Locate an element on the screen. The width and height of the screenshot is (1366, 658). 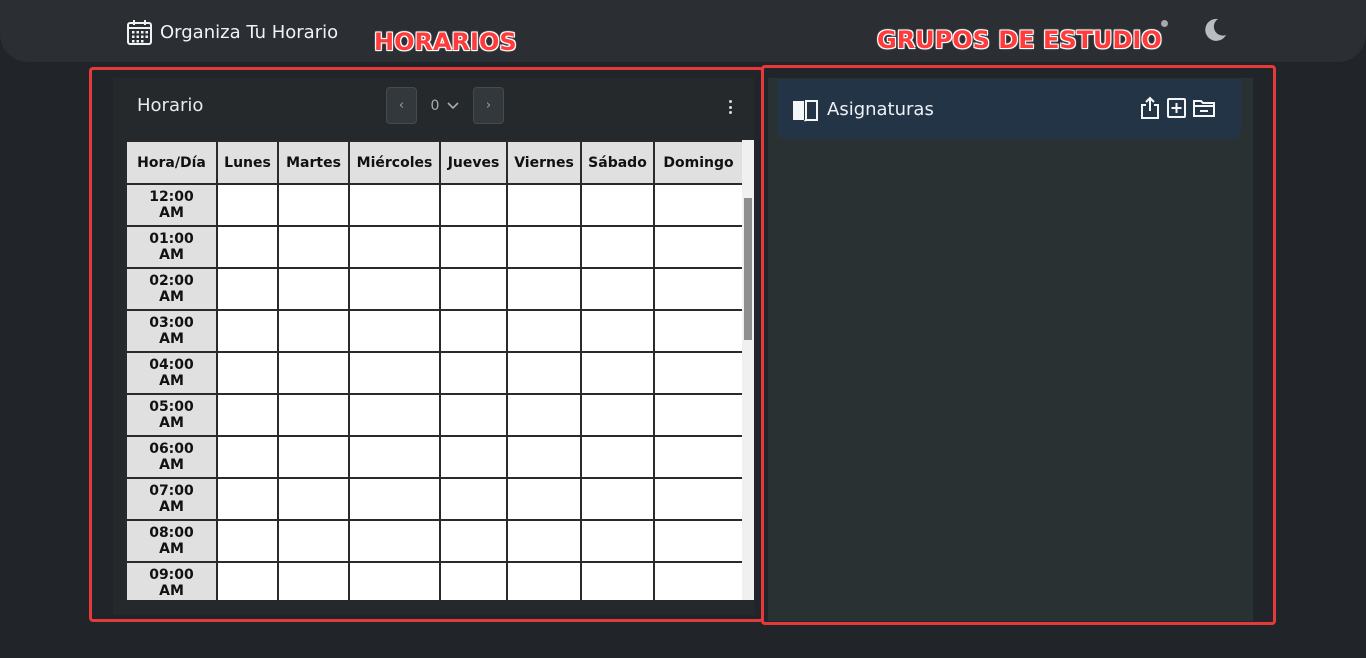
table-scrollbar is located at coordinates (748, 370).